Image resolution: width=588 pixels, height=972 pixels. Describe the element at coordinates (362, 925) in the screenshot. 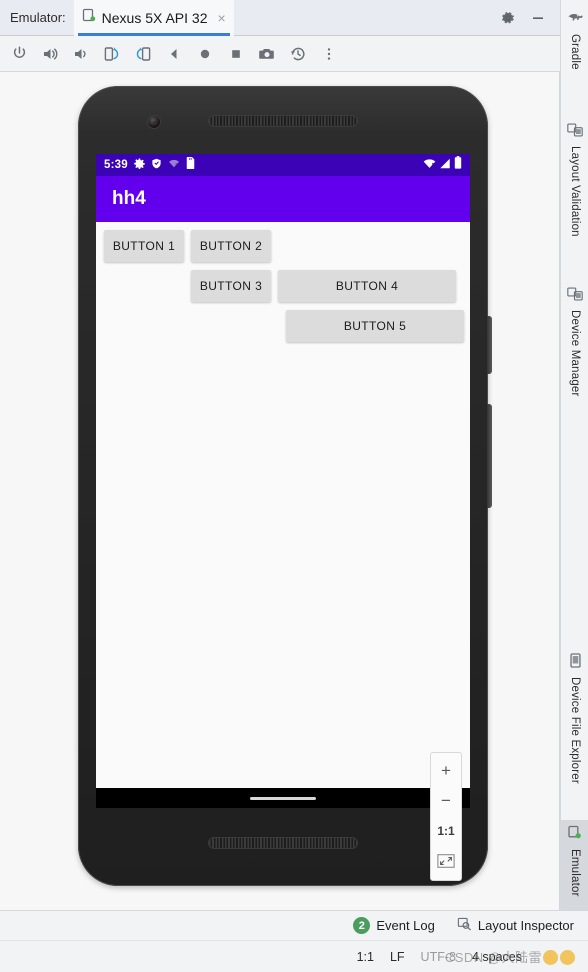

I see `event-log-badge: 2` at that location.